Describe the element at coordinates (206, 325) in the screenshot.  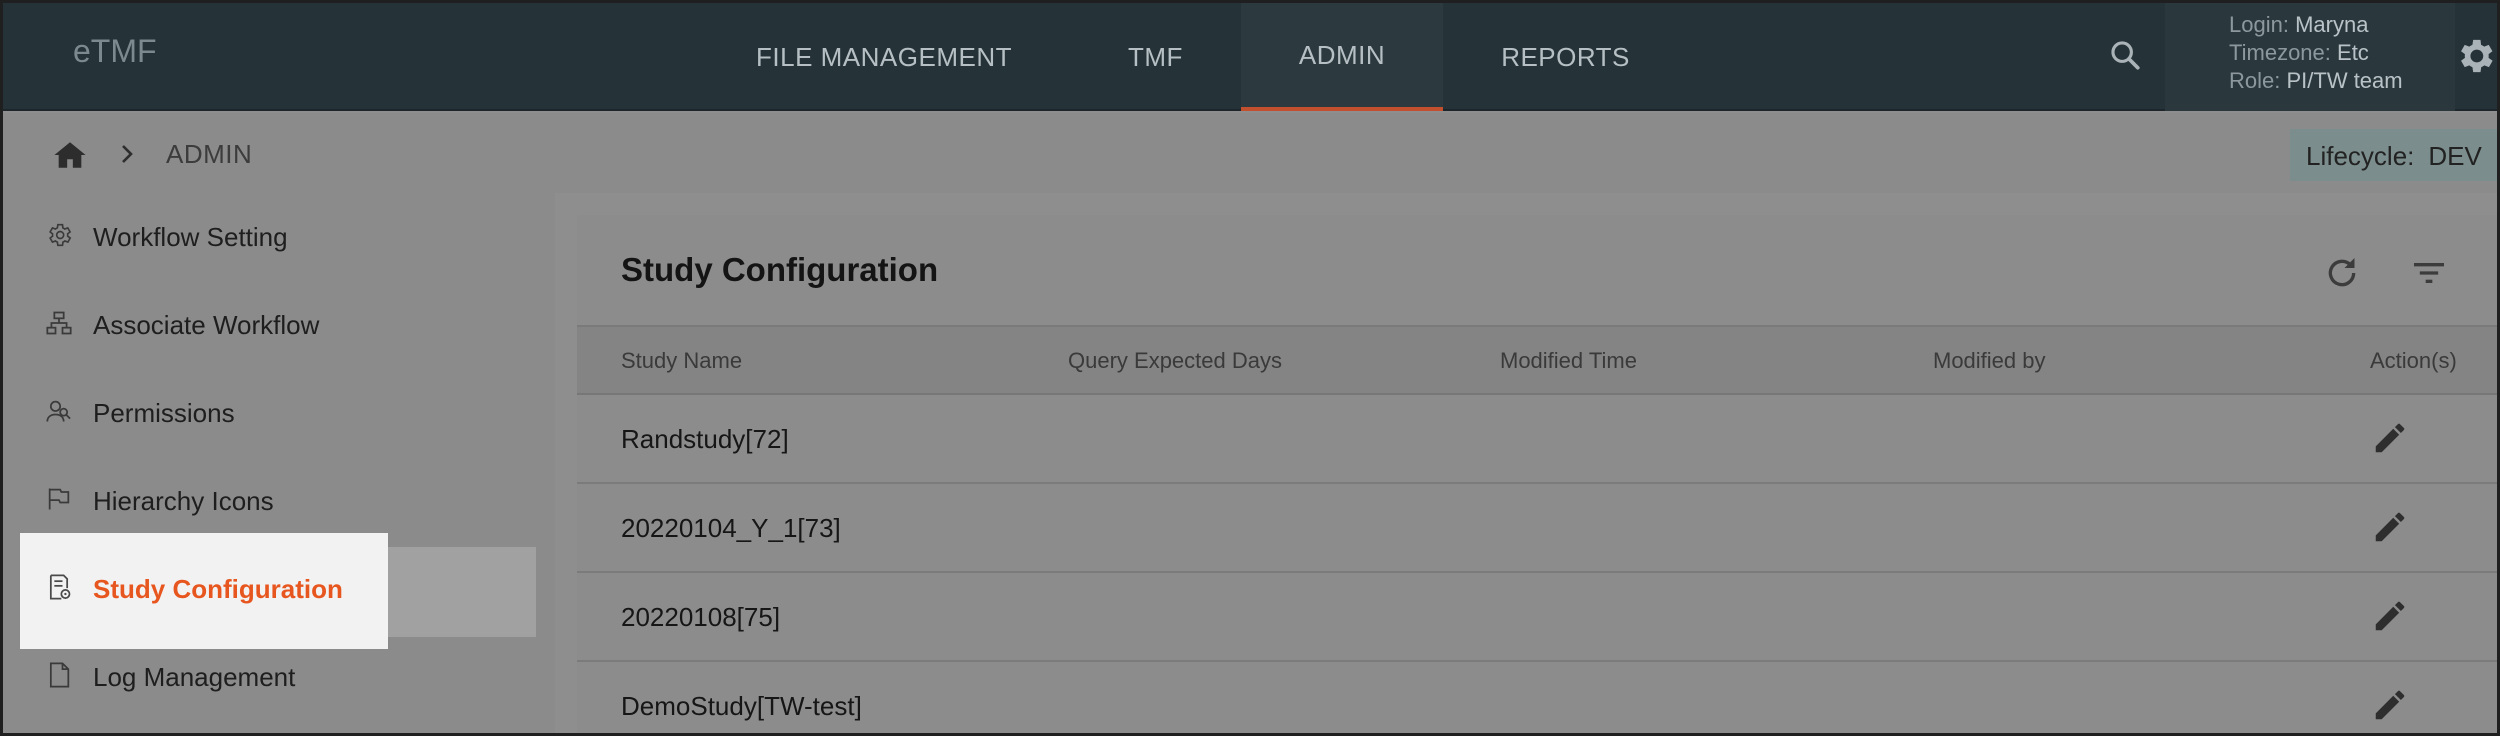
I see `sidebar-item-label: Associate Workflow` at that location.